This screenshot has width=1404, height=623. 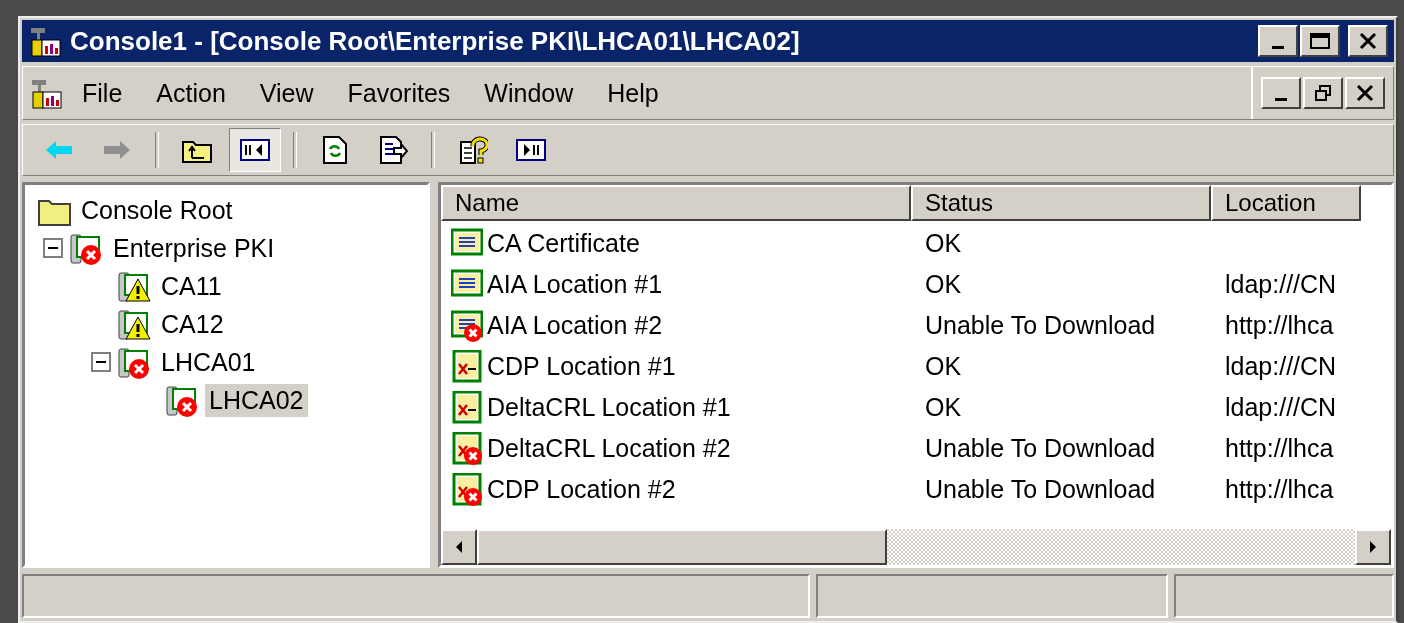 What do you see at coordinates (1061, 203) in the screenshot?
I see `column-header: Status` at bounding box center [1061, 203].